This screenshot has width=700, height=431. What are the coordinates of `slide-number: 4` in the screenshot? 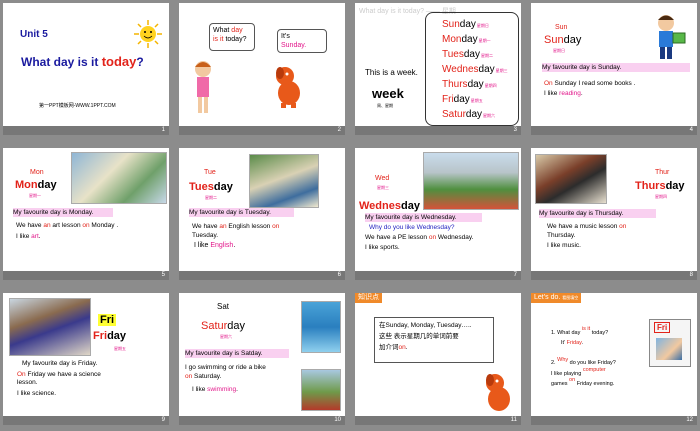 It's located at (691, 130).